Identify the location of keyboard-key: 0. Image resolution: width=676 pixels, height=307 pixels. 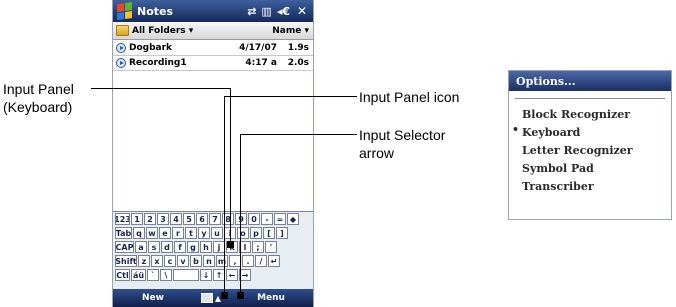
(254, 219).